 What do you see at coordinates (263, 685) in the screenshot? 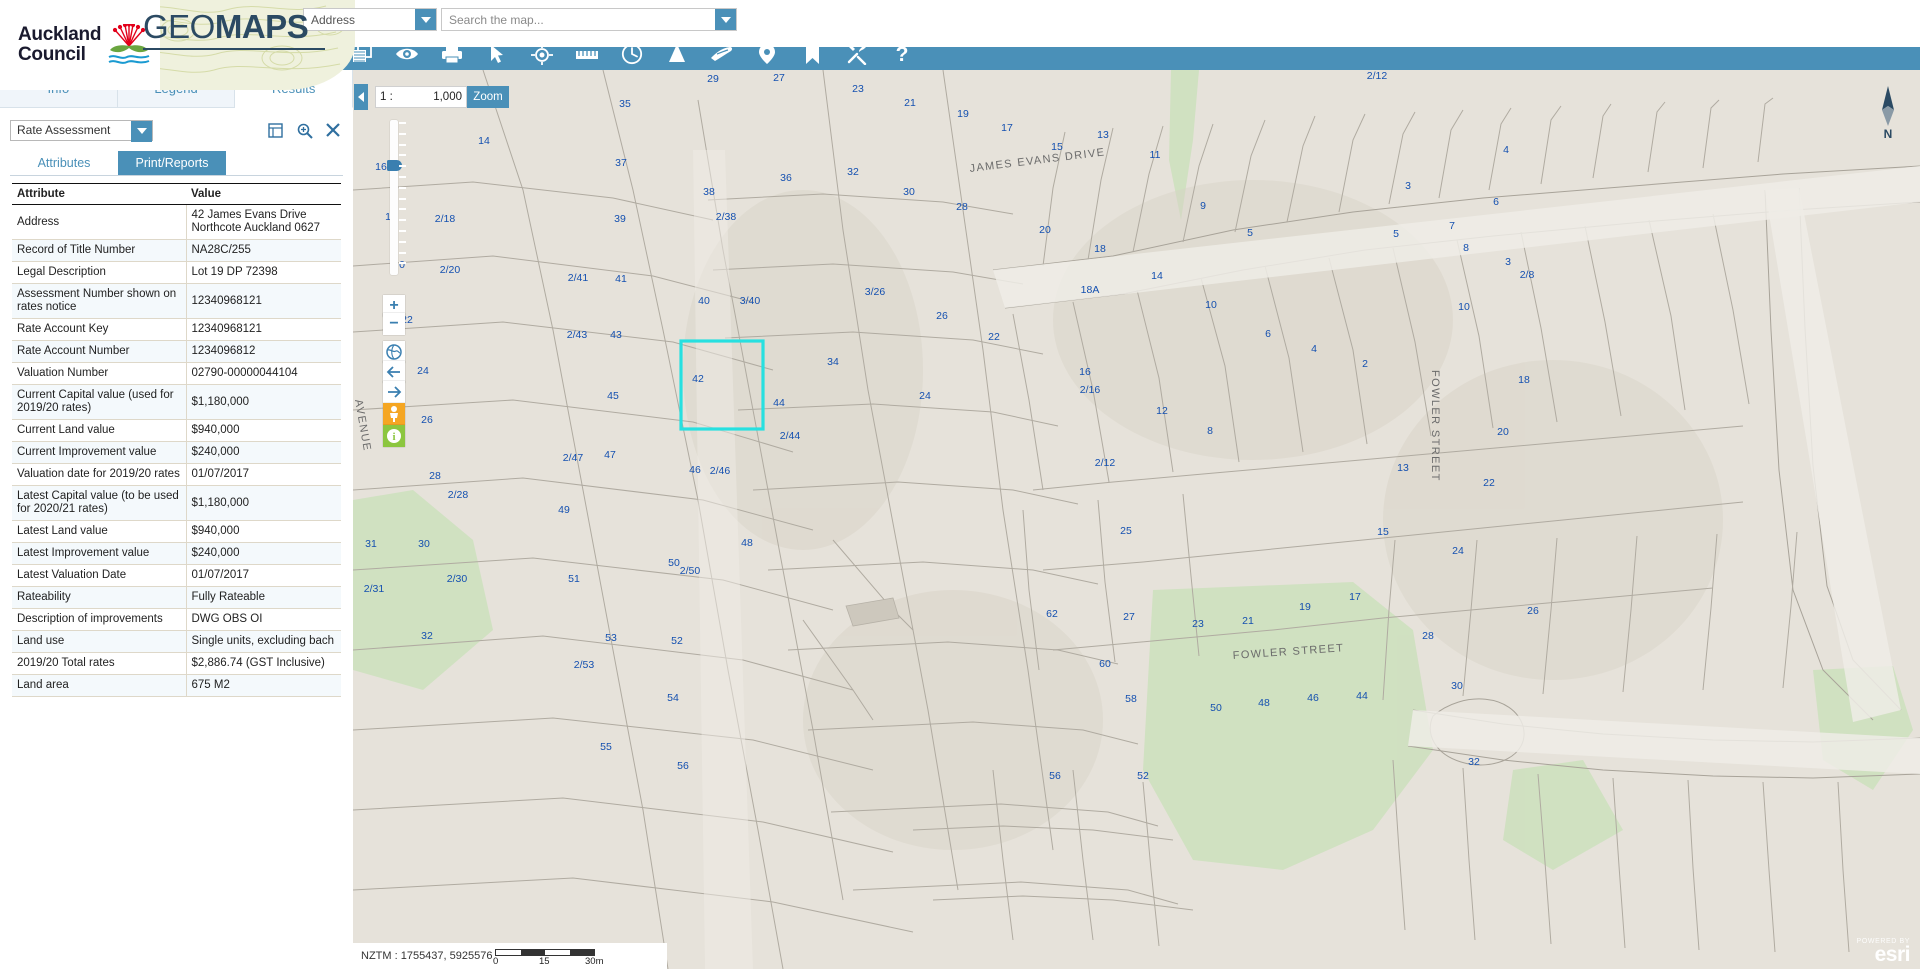
I see `attribute-value-cell: 675 M2` at bounding box center [263, 685].